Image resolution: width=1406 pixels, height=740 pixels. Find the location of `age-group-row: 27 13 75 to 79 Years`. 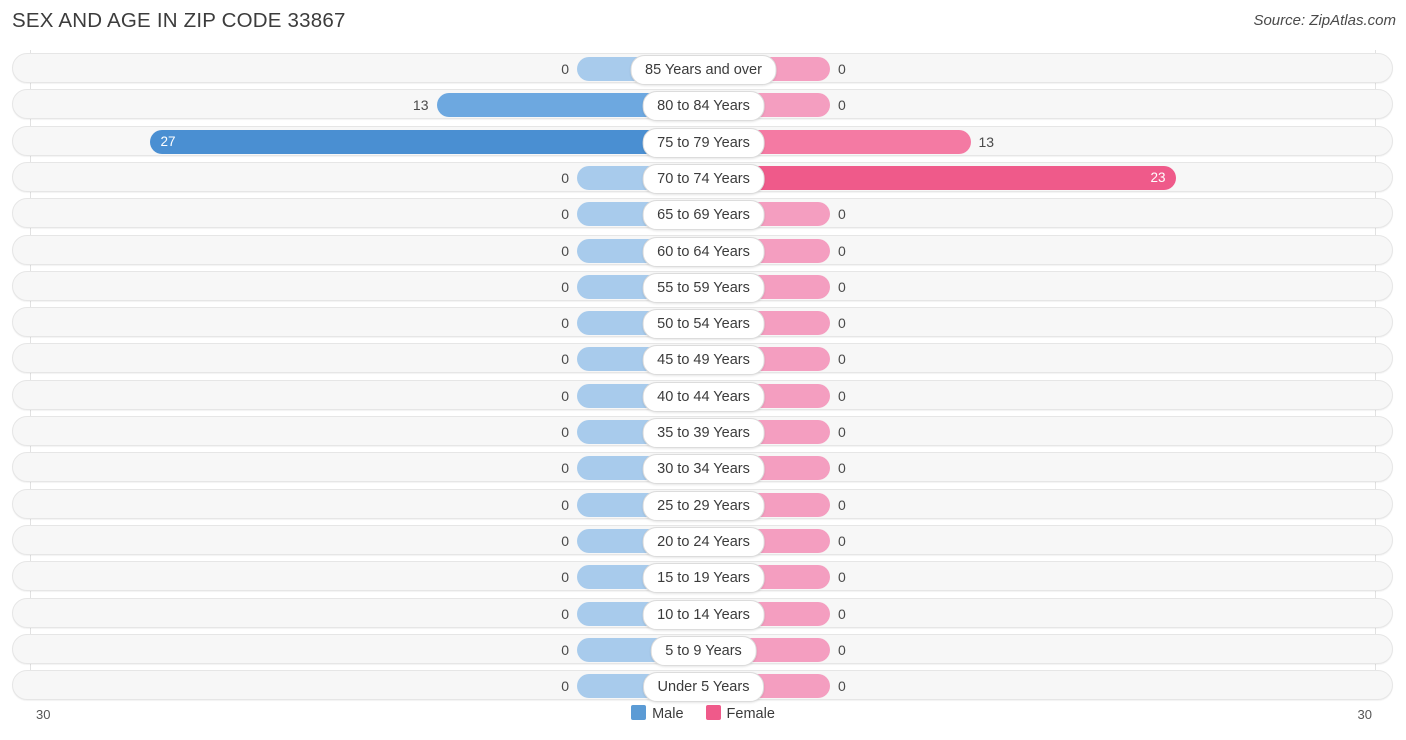

age-group-row: 27 13 75 to 79 Years is located at coordinates (702, 141).